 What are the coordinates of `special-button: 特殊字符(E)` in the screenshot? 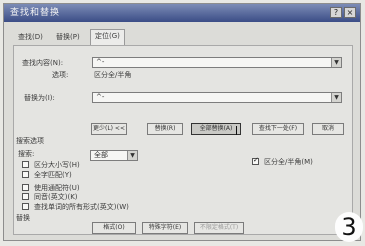 It's located at (165, 228).